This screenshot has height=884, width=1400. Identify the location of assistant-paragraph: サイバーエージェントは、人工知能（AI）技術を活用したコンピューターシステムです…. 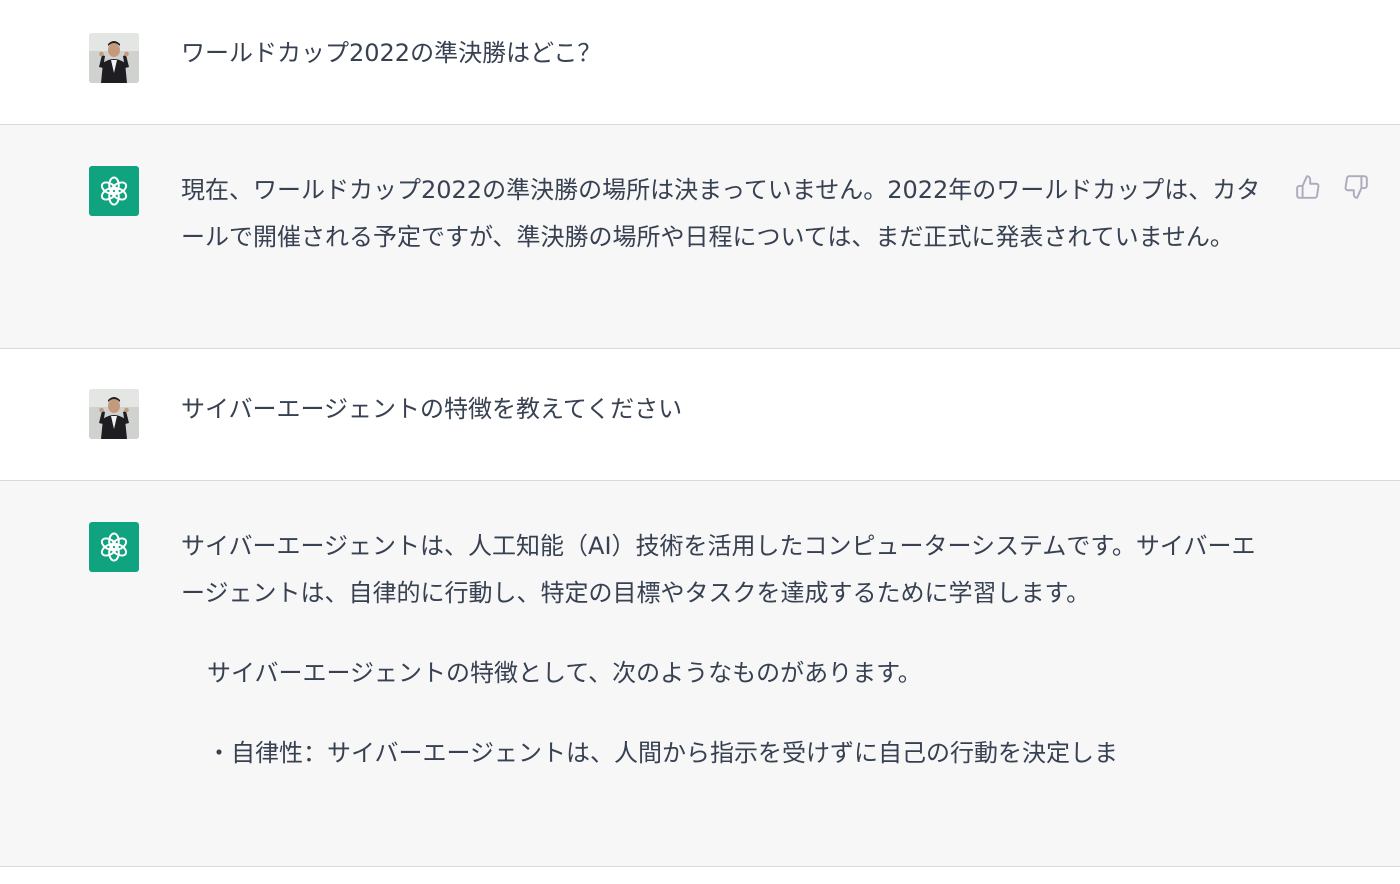
(718, 569).